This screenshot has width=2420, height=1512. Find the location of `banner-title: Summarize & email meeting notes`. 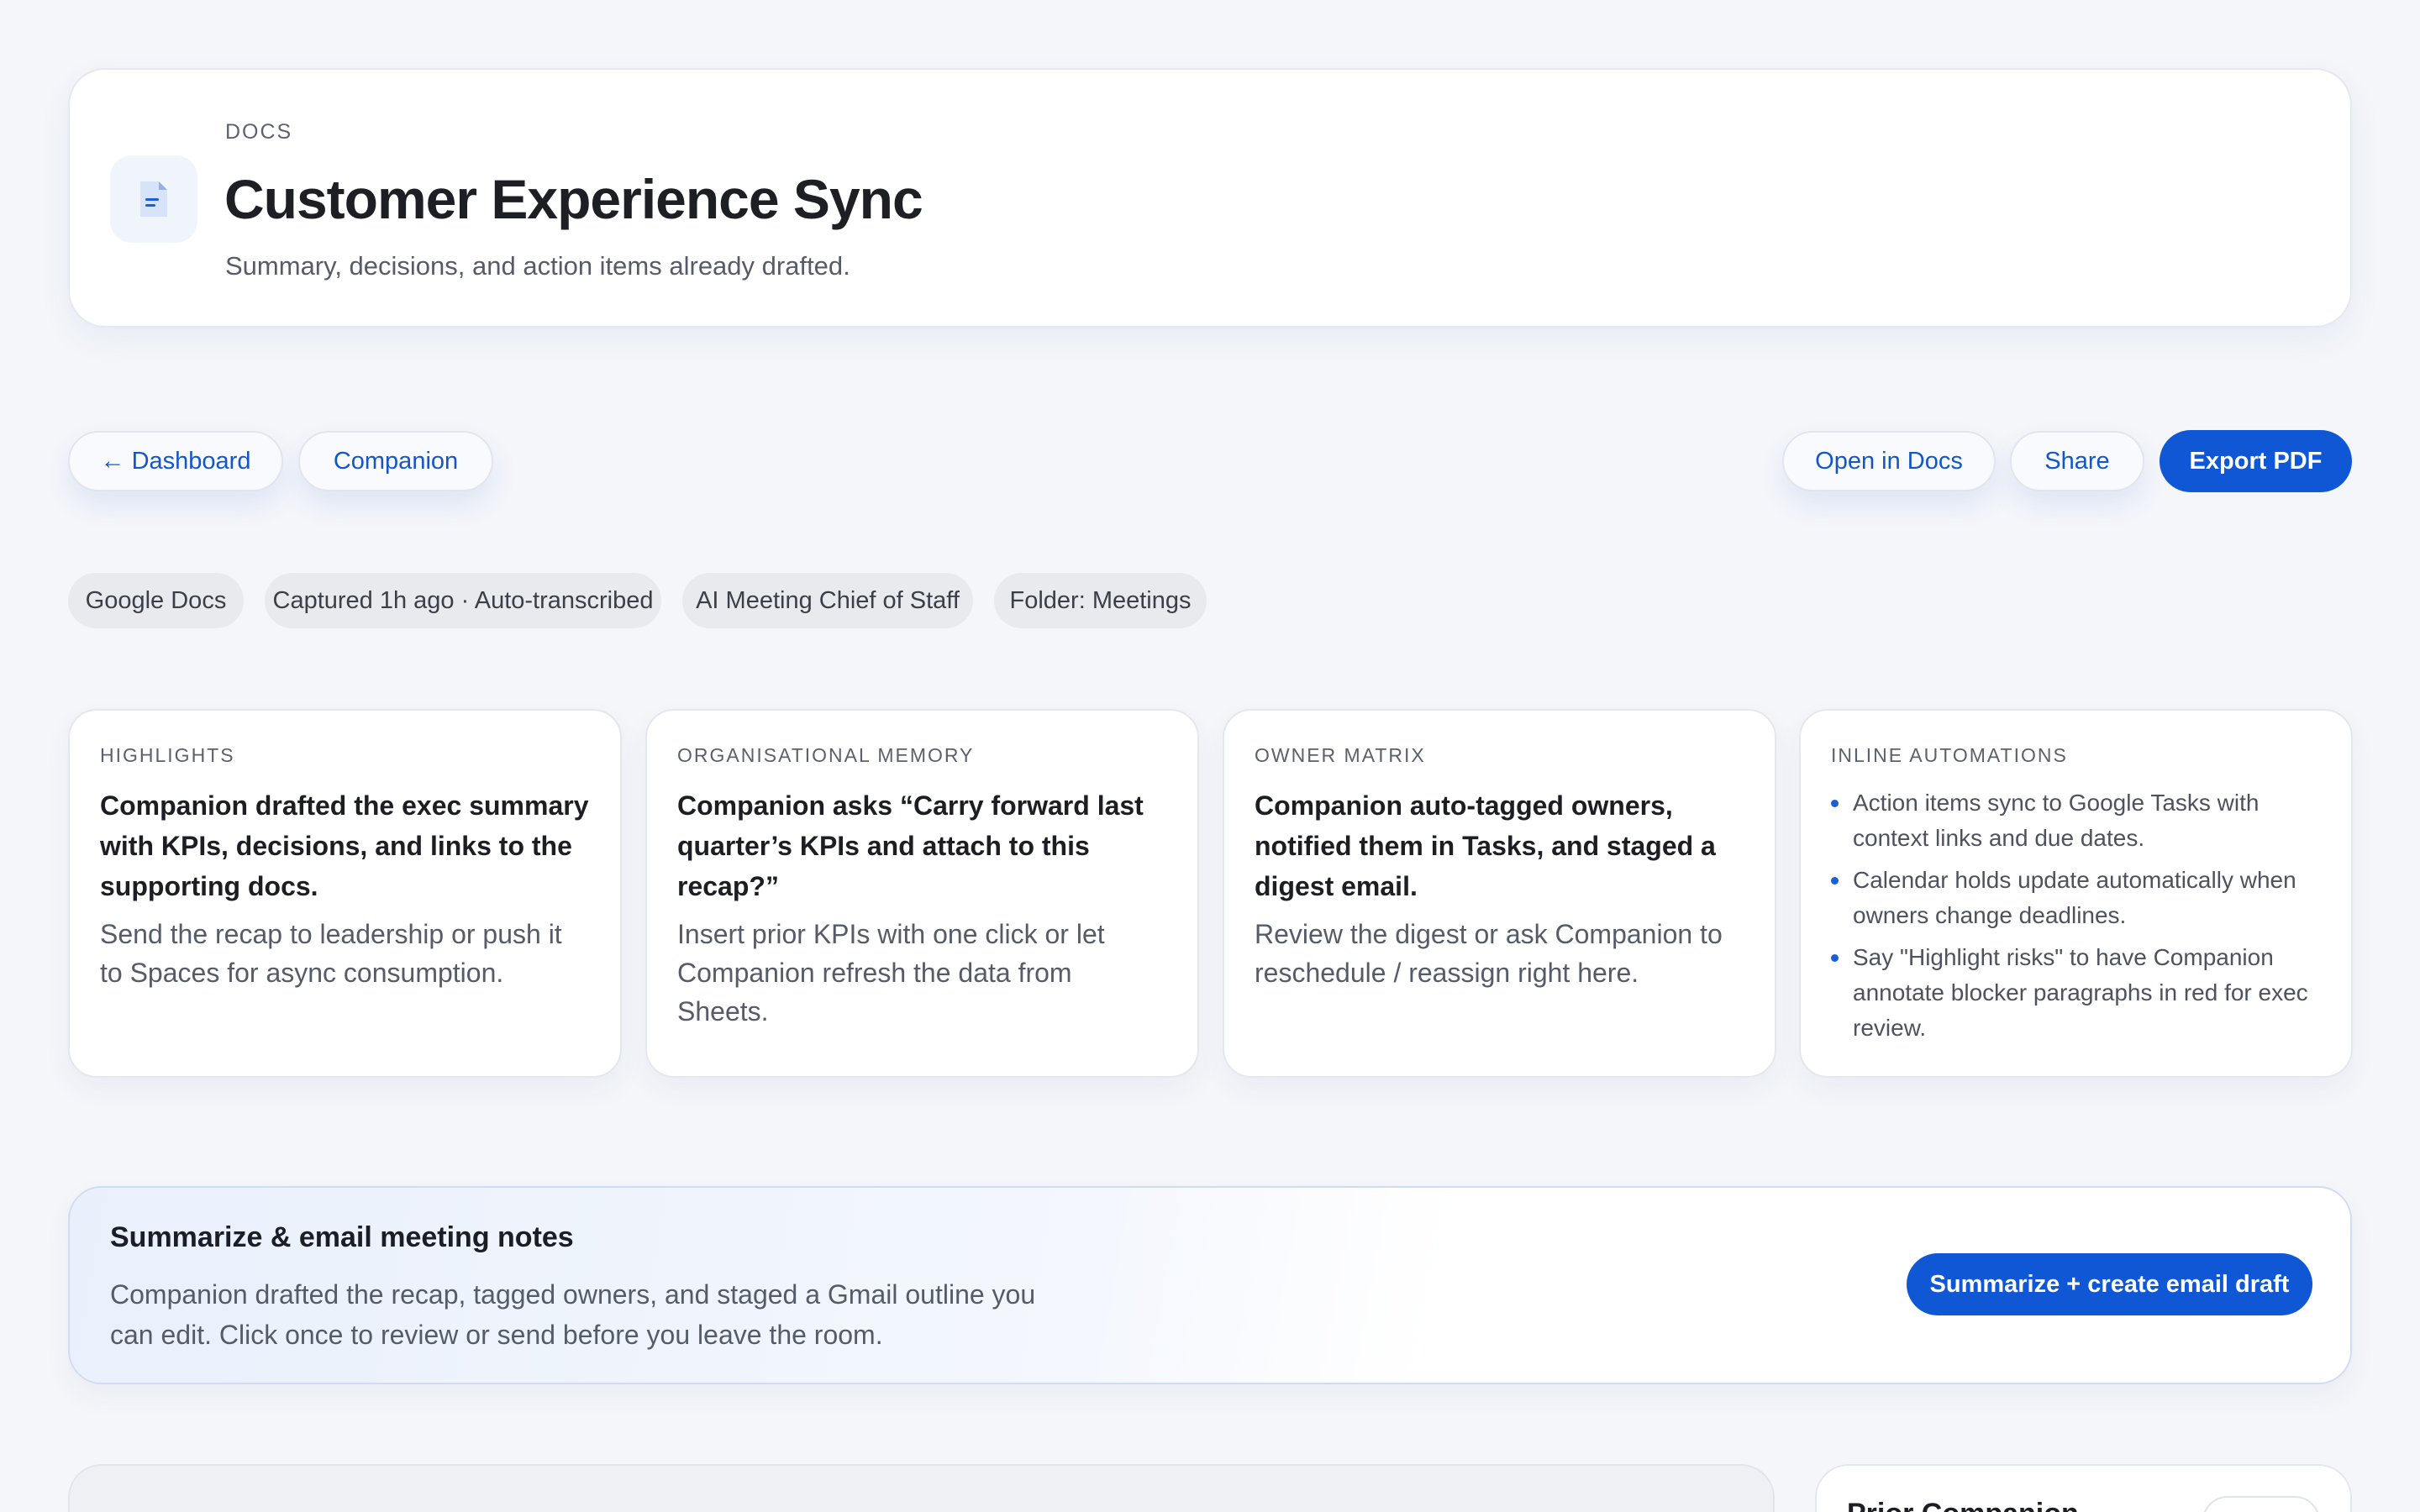

banner-title: Summarize & email meeting notes is located at coordinates (342, 1237).